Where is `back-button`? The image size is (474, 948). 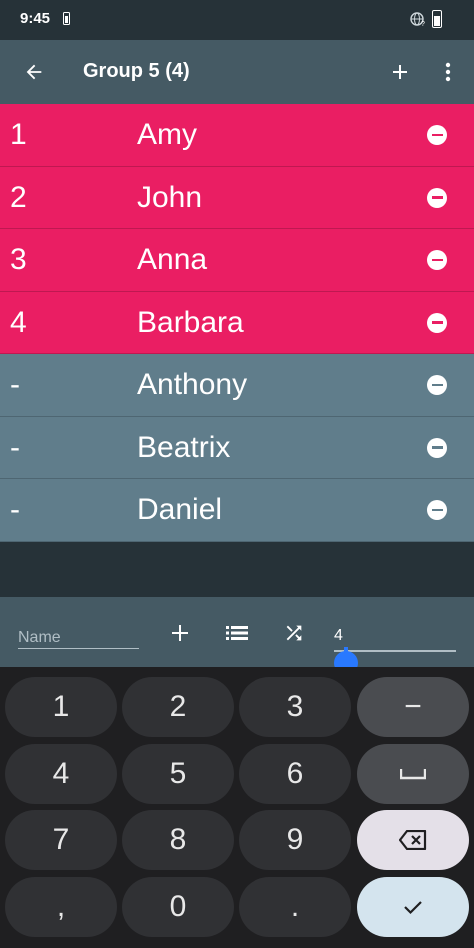 back-button is located at coordinates (34, 72).